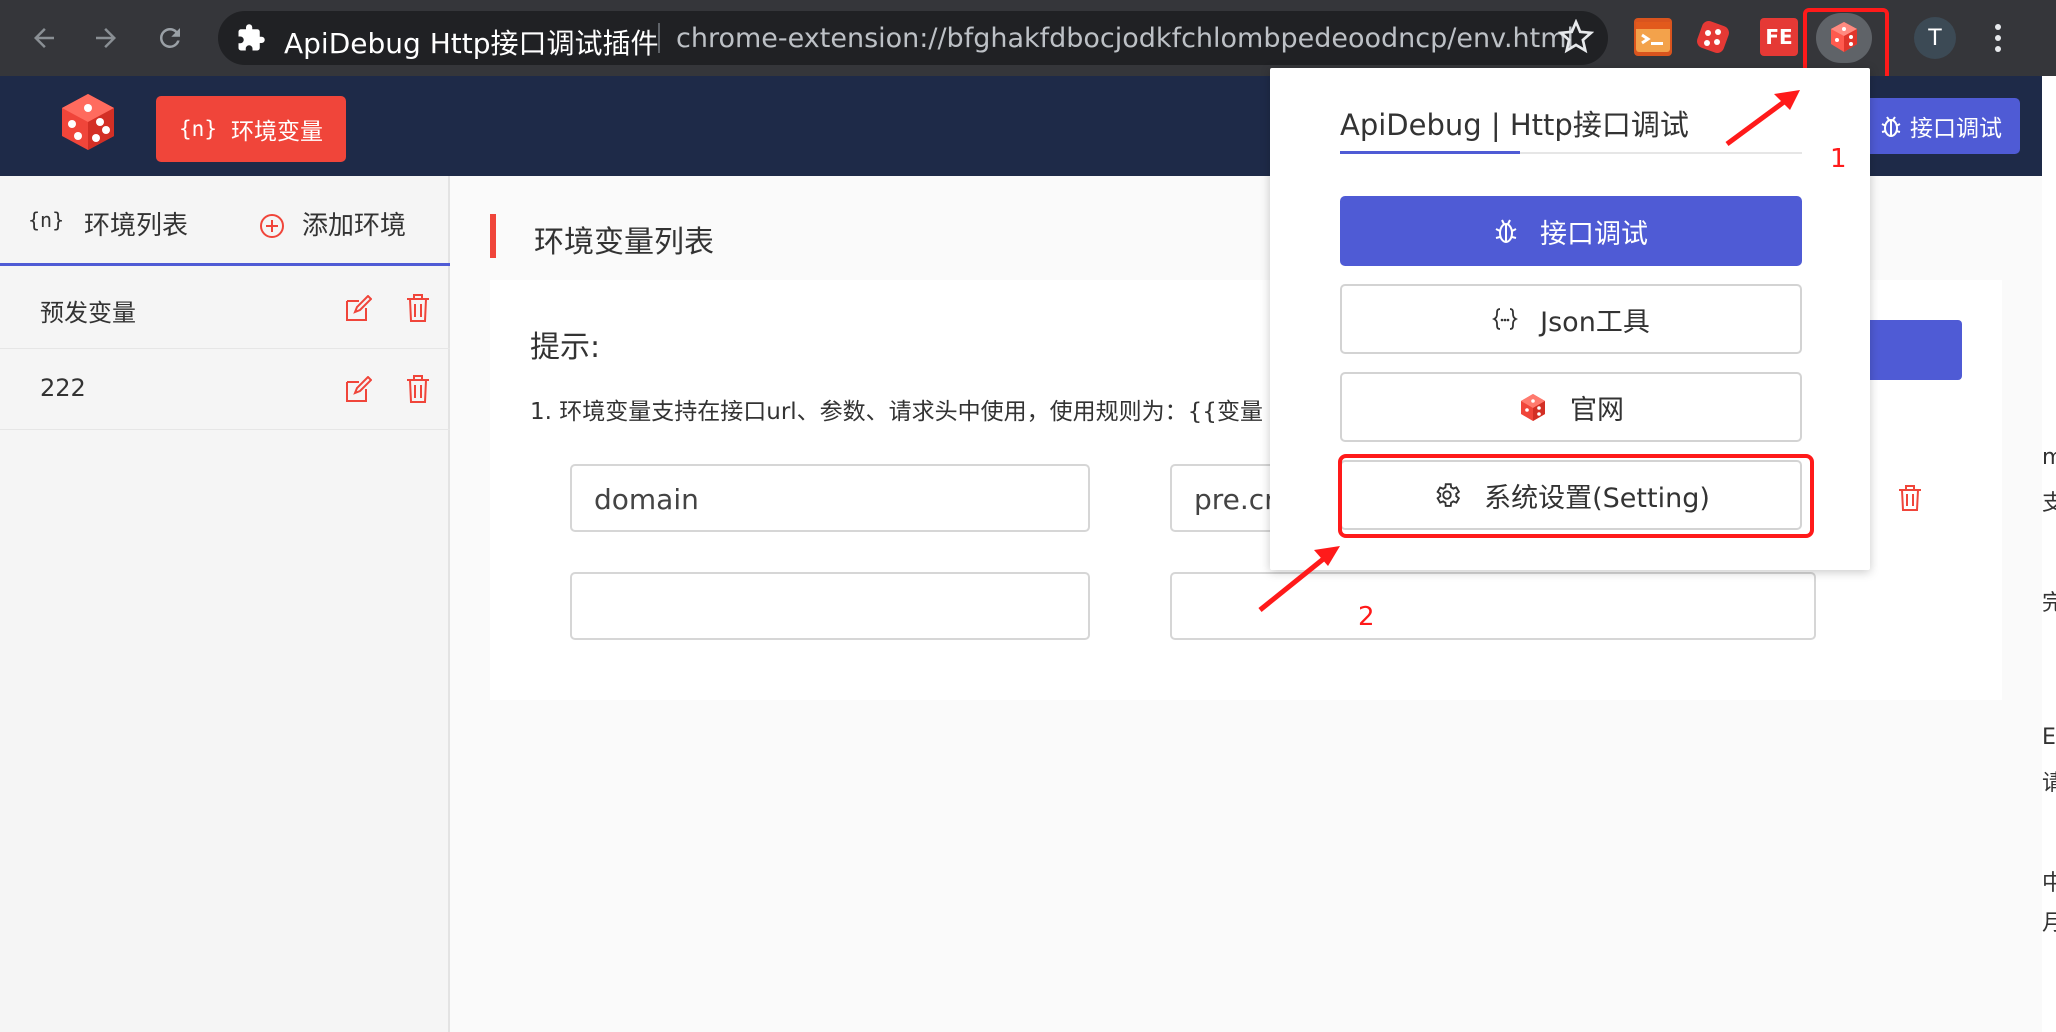  I want to click on env-icon: {n}, so click(198, 129).